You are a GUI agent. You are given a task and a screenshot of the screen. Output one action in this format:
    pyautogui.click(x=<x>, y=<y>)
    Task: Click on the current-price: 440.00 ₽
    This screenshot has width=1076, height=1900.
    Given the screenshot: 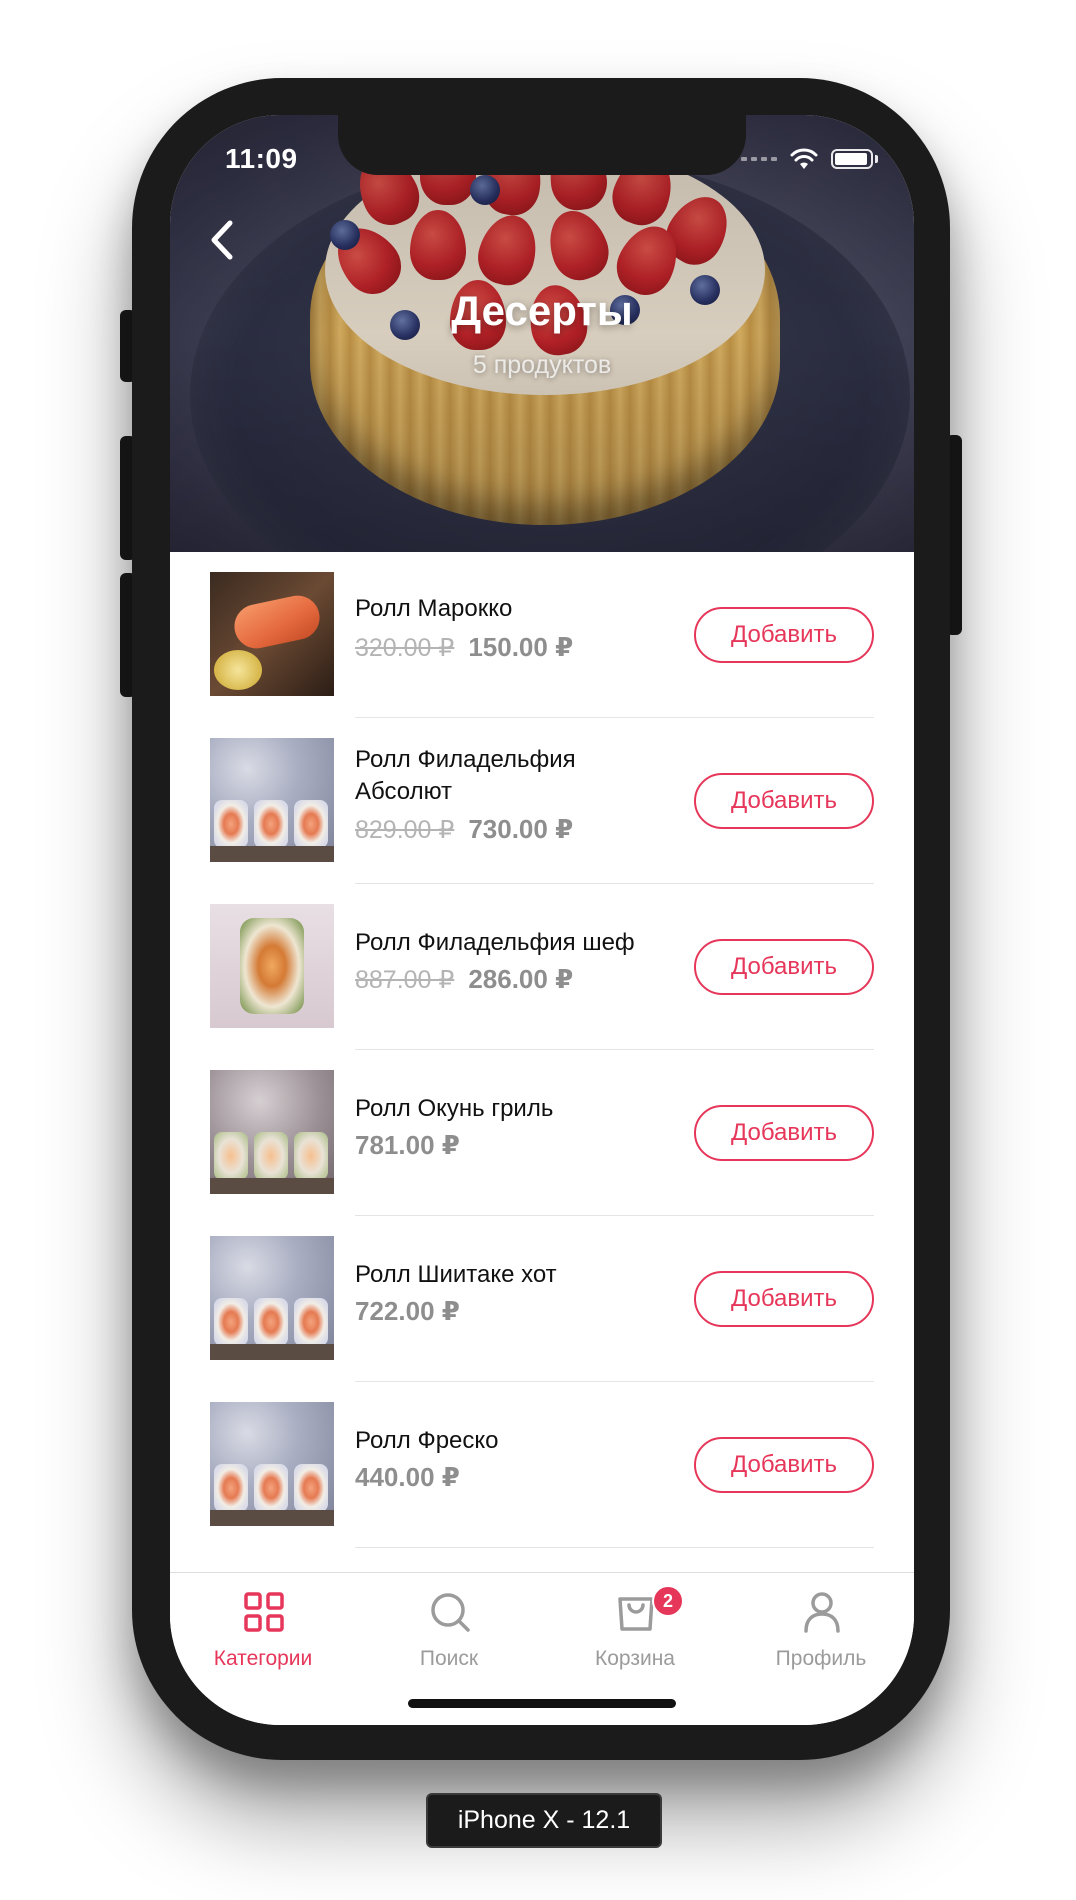 What is the action you would take?
    pyautogui.click(x=407, y=1477)
    